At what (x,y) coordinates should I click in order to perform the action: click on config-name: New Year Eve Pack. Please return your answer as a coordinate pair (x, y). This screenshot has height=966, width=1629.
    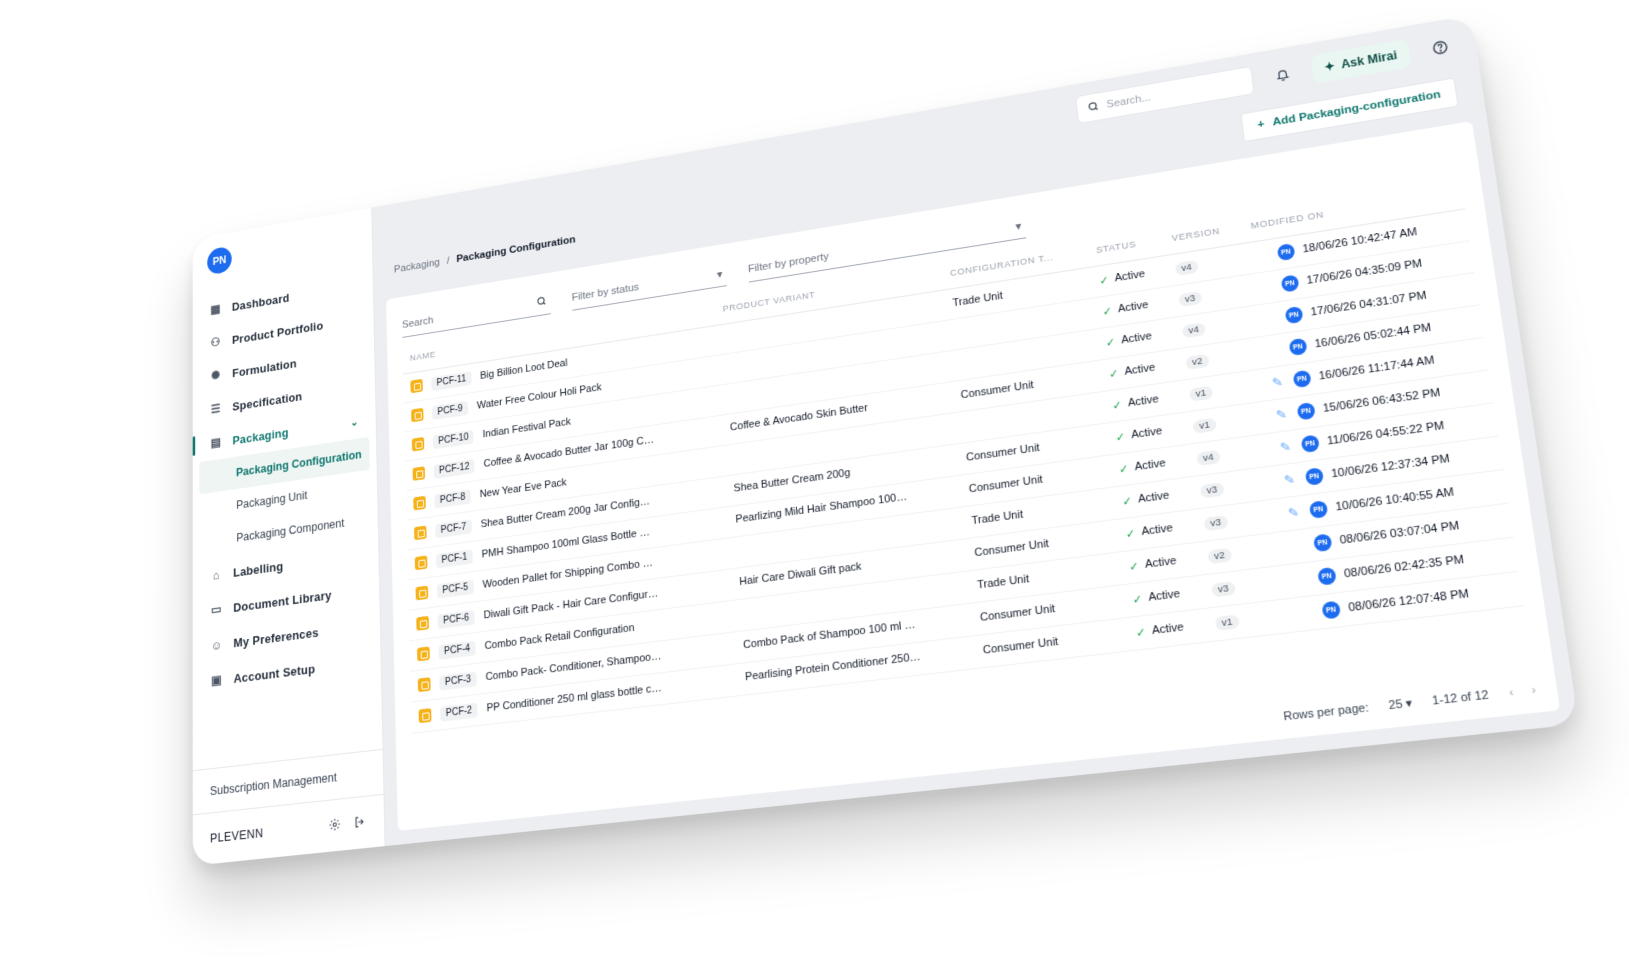
    Looking at the image, I should click on (522, 488).